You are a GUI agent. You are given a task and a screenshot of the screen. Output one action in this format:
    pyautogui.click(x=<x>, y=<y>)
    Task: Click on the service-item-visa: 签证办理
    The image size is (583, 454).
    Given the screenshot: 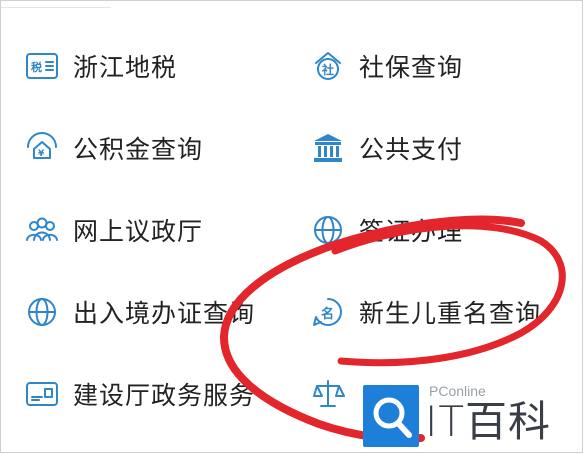 What is the action you would take?
    pyautogui.click(x=387, y=230)
    